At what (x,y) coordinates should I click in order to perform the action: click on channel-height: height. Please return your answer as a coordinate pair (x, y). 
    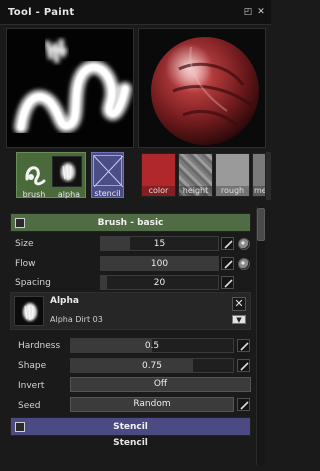
    Looking at the image, I should click on (195, 175).